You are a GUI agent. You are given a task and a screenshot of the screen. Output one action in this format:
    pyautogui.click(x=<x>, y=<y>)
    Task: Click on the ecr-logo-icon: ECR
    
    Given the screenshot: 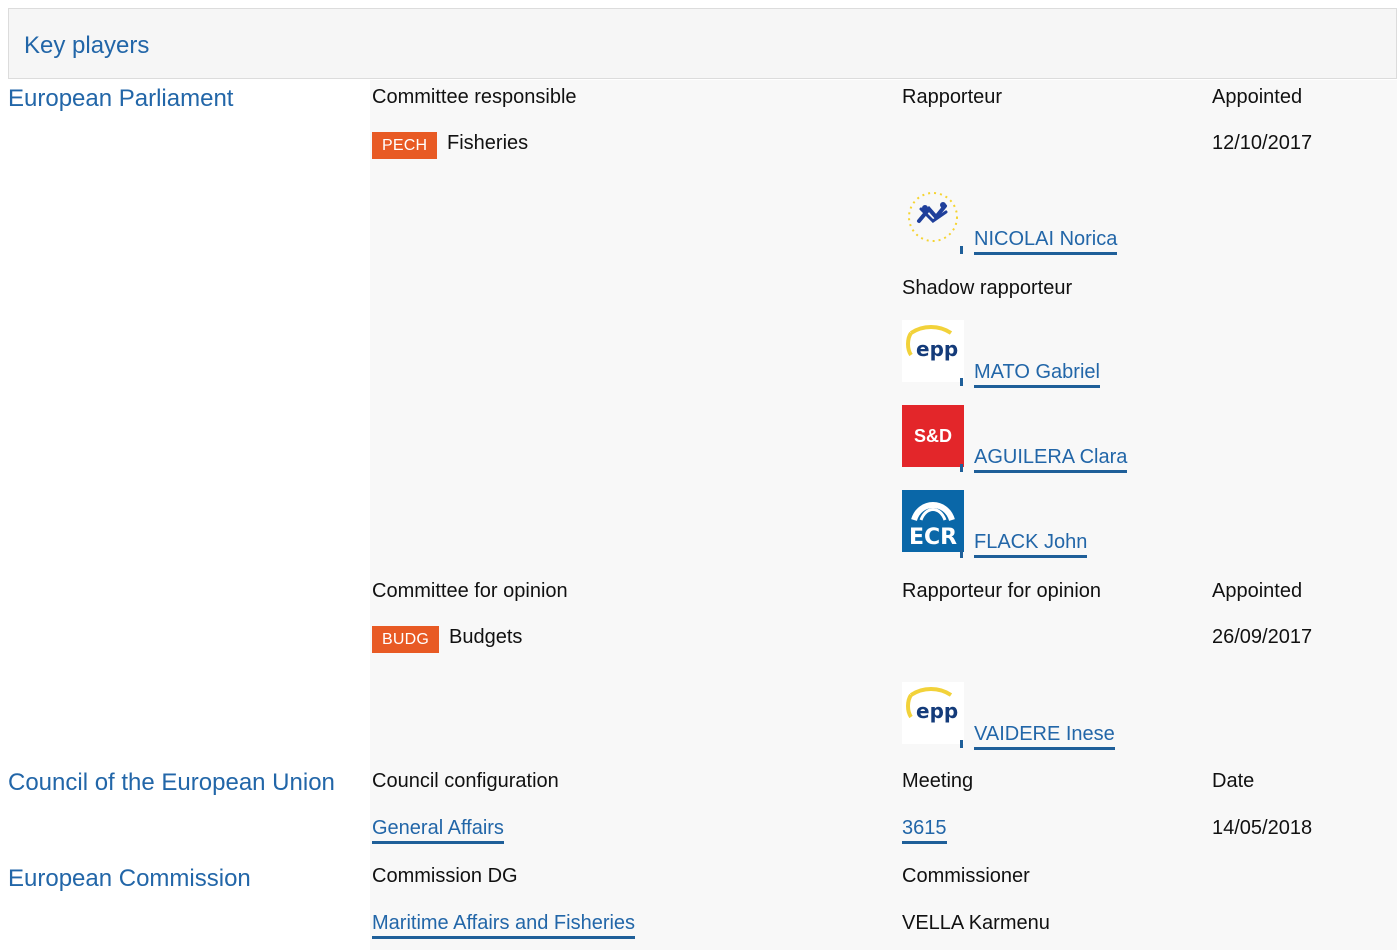 What is the action you would take?
    pyautogui.click(x=933, y=521)
    